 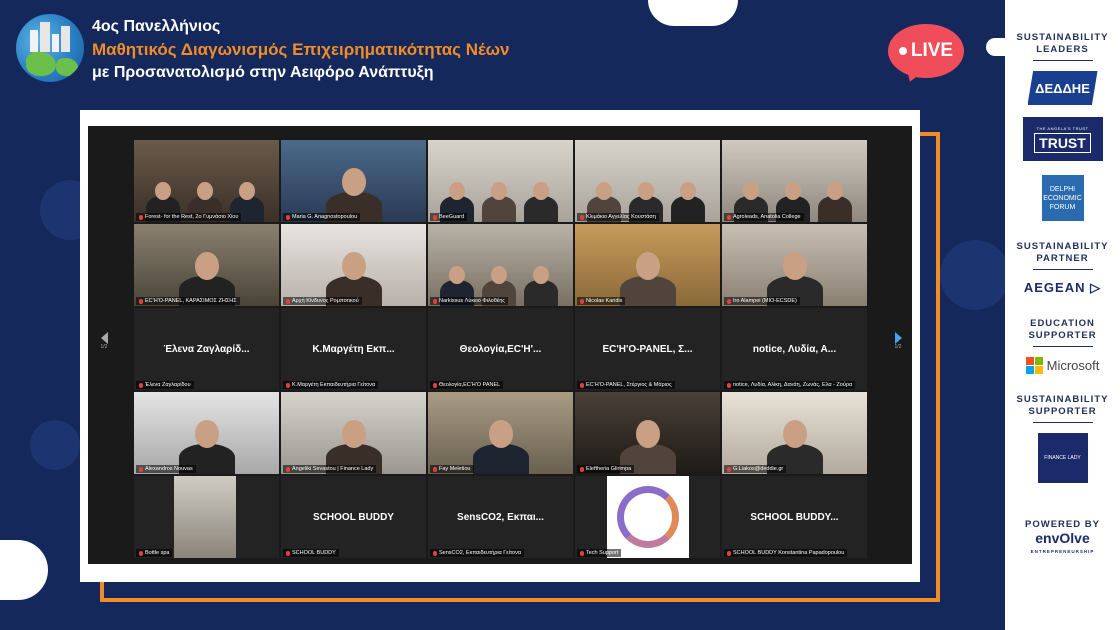 What do you see at coordinates (322, 301) in the screenshot?
I see `participant-name-tag: Αρχή Κίνδυνος Ρομποτικού` at bounding box center [322, 301].